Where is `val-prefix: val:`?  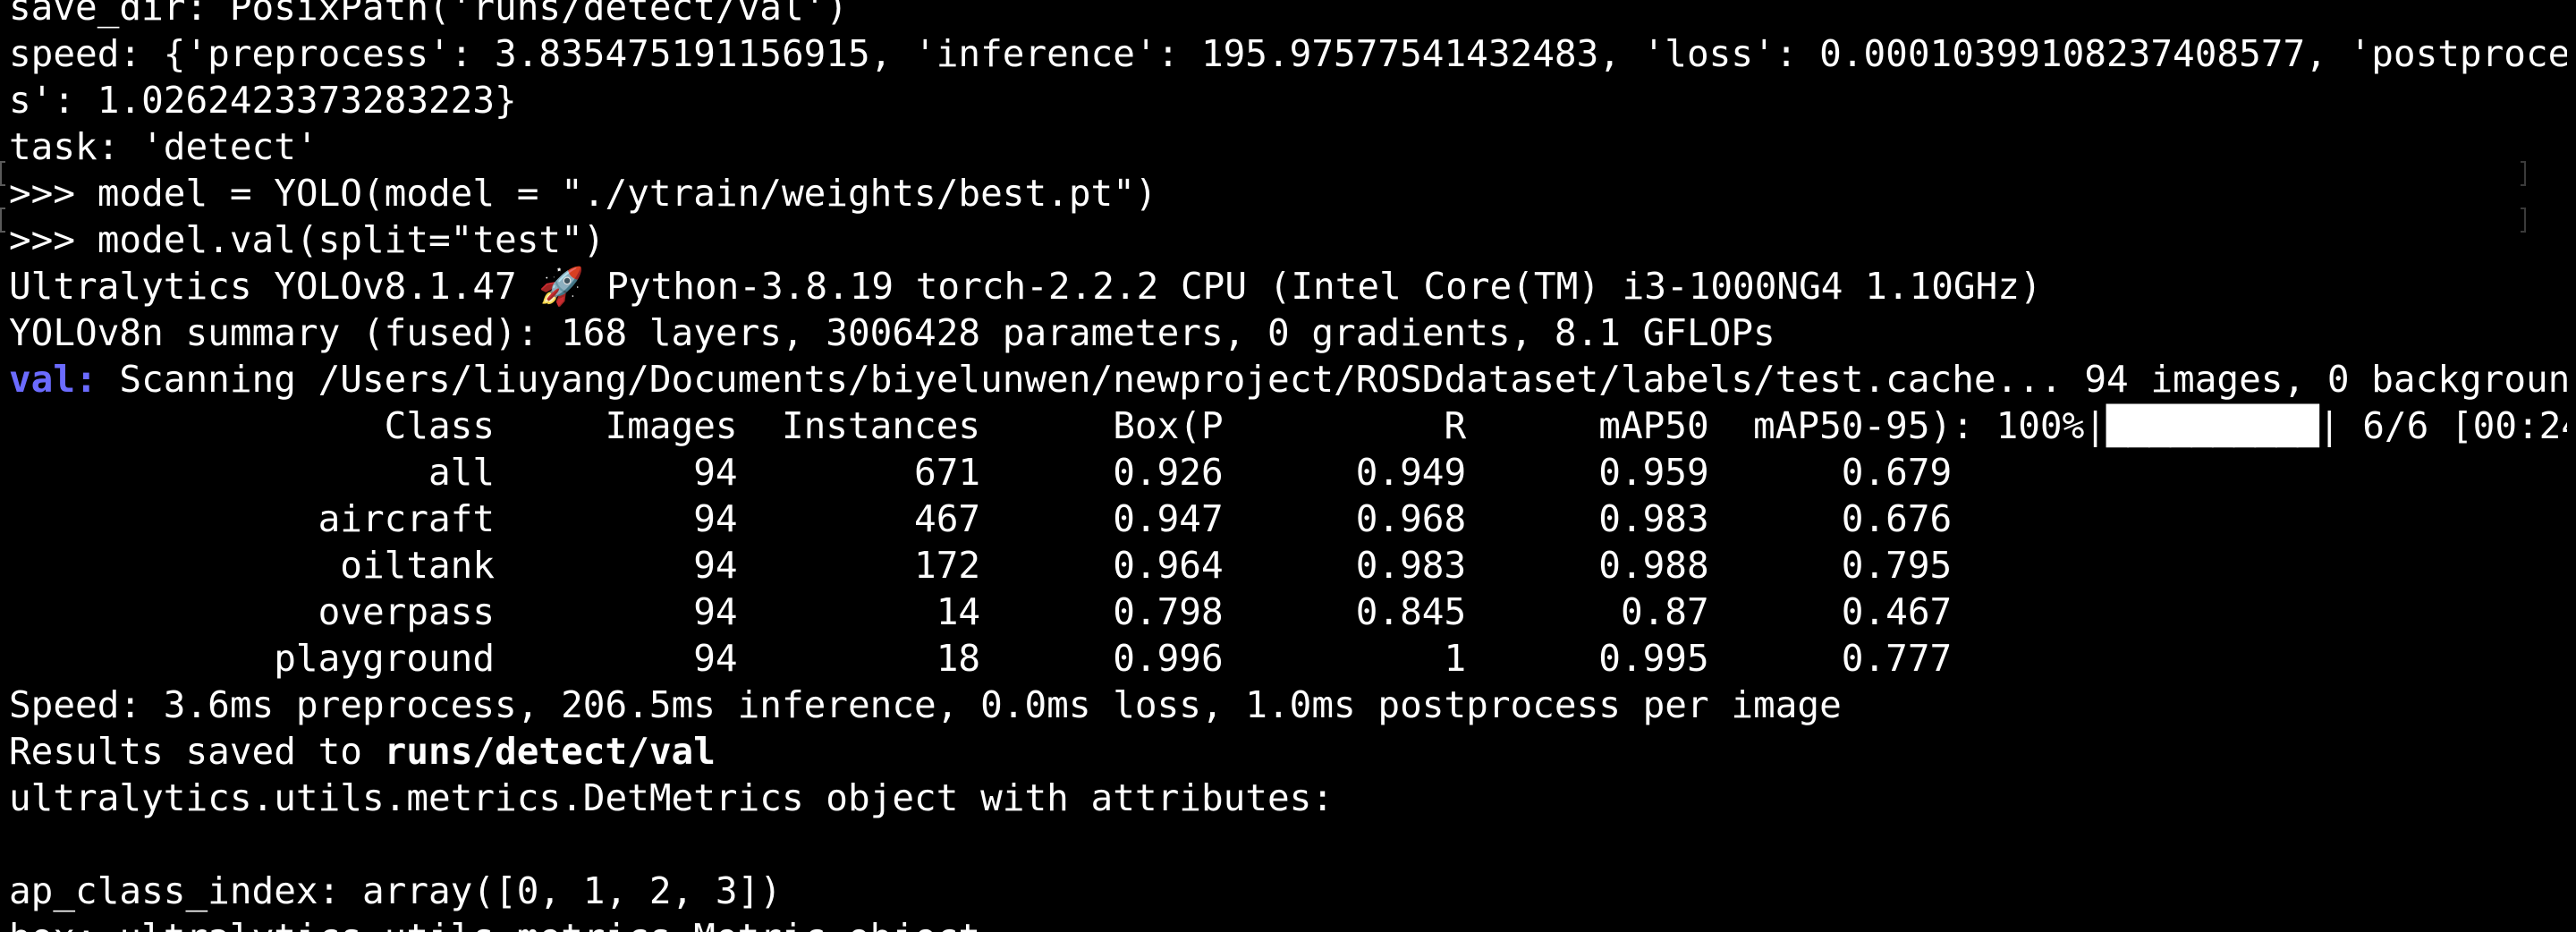
val-prefix: val: is located at coordinates (53, 379).